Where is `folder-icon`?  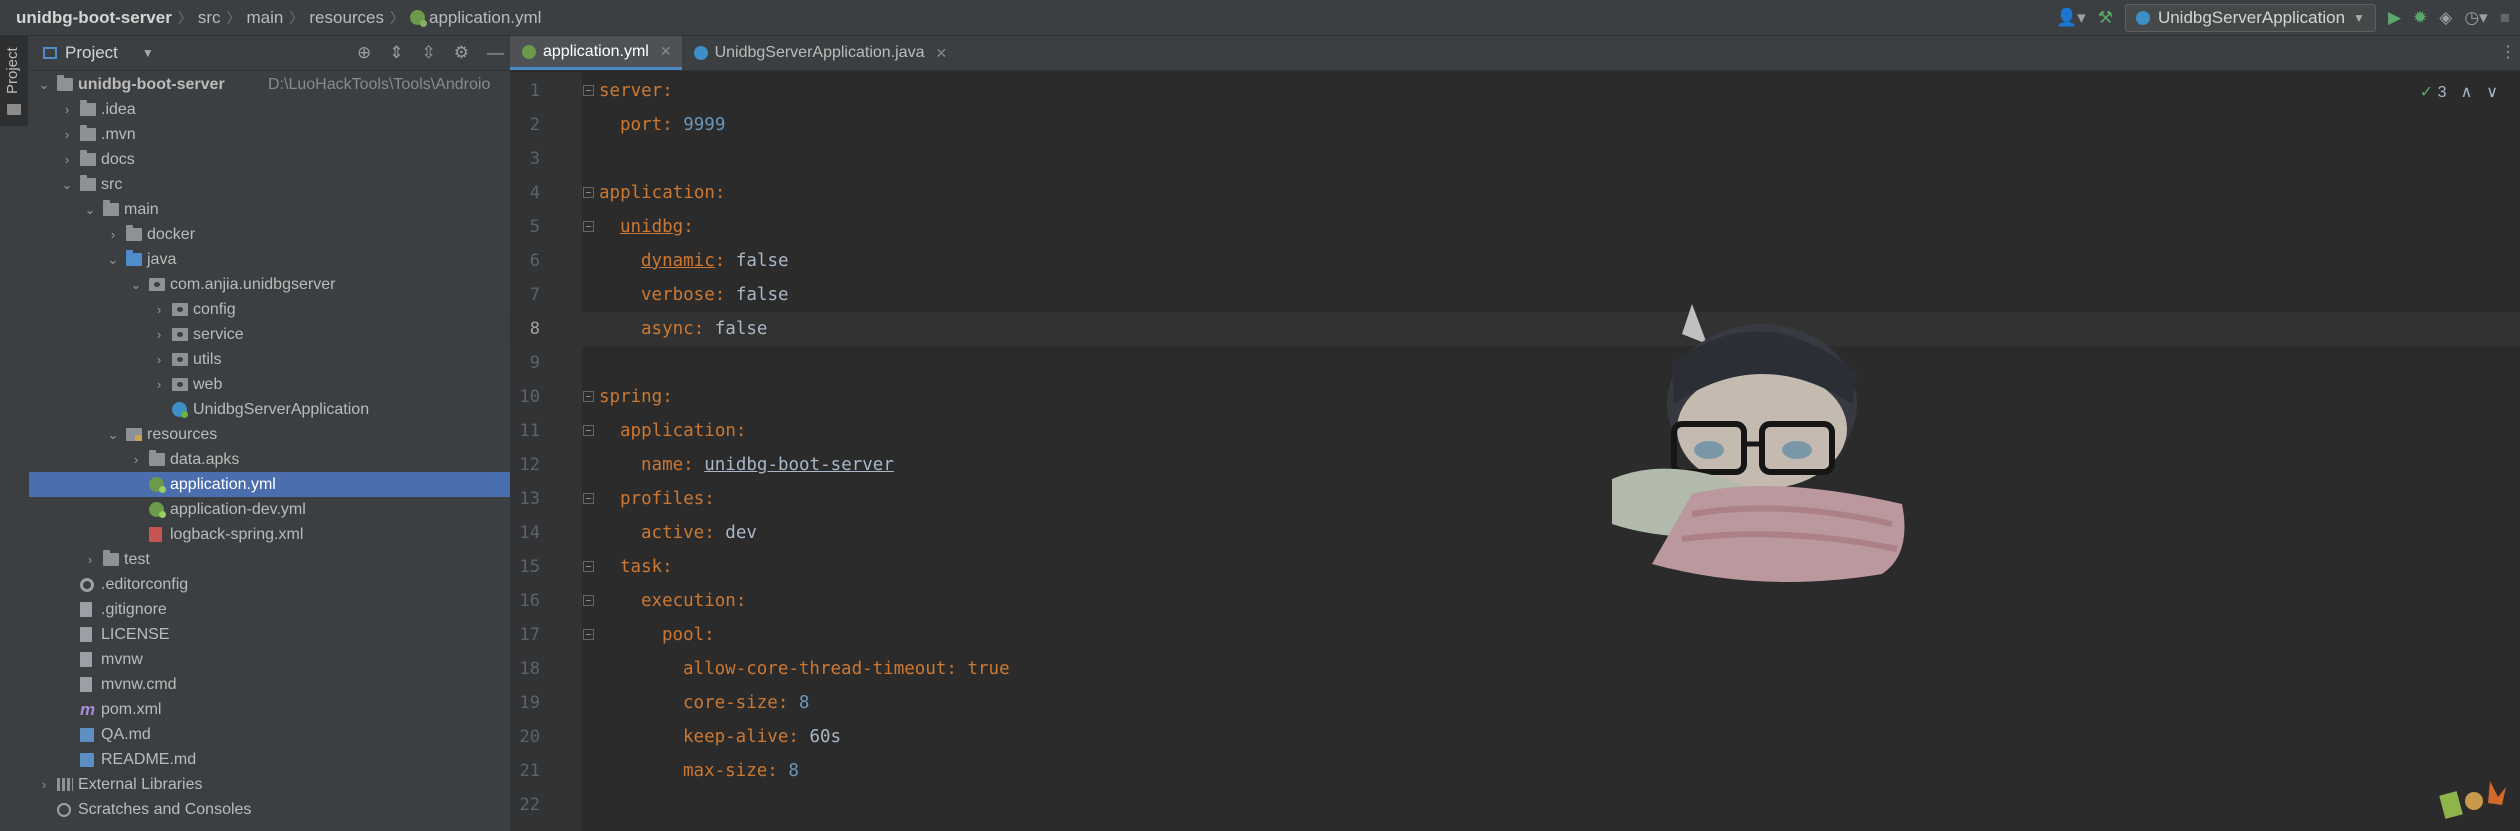
folder-icon is located at coordinates (65, 83).